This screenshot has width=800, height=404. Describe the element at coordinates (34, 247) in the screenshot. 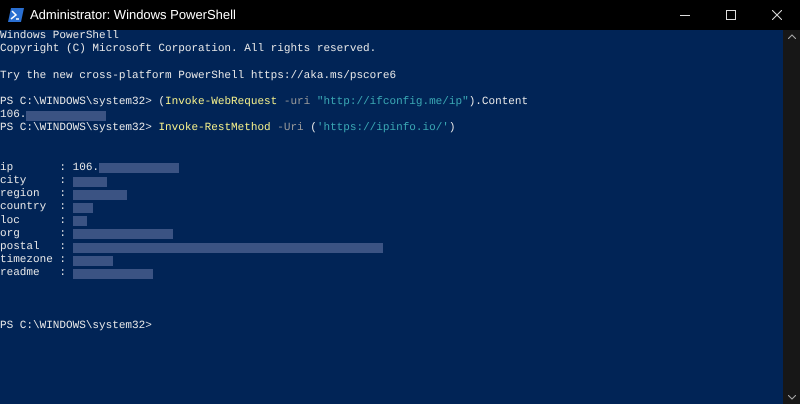

I see `console-text: postal :` at that location.